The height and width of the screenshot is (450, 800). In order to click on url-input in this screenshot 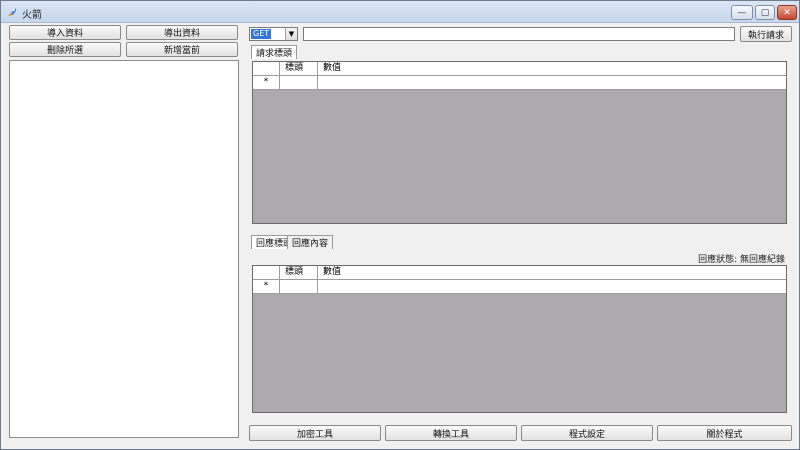, I will do `click(519, 34)`.